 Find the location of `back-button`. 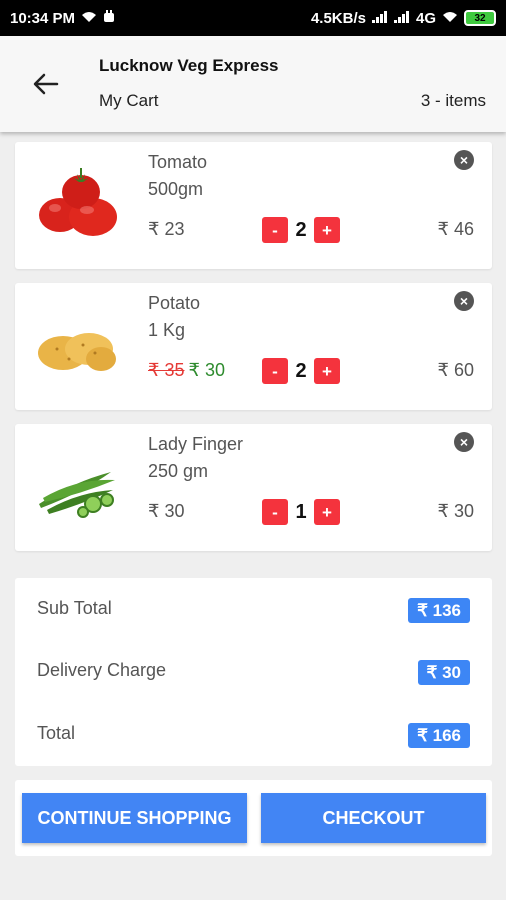

back-button is located at coordinates (46, 84).